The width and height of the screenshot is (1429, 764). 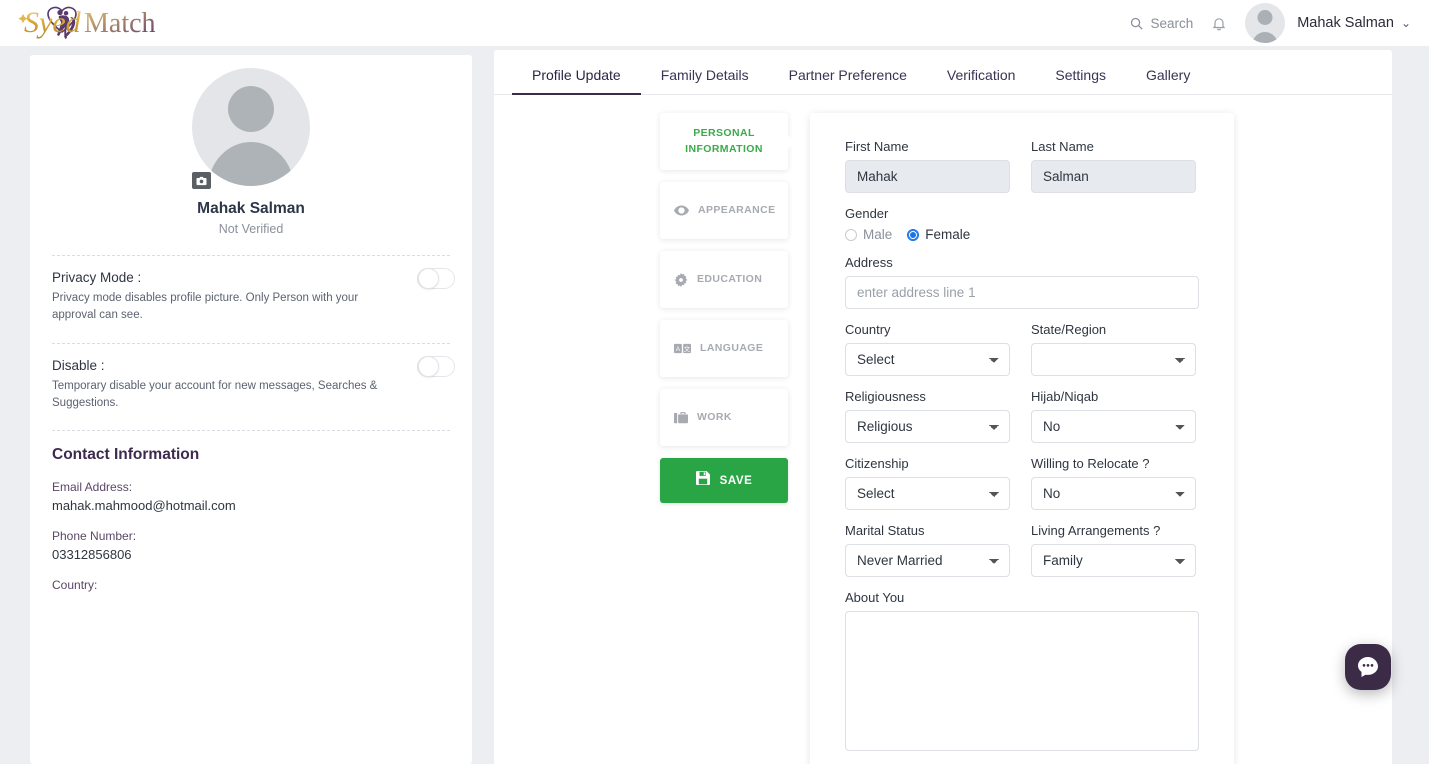 I want to click on search-icon, so click(x=1137, y=23).